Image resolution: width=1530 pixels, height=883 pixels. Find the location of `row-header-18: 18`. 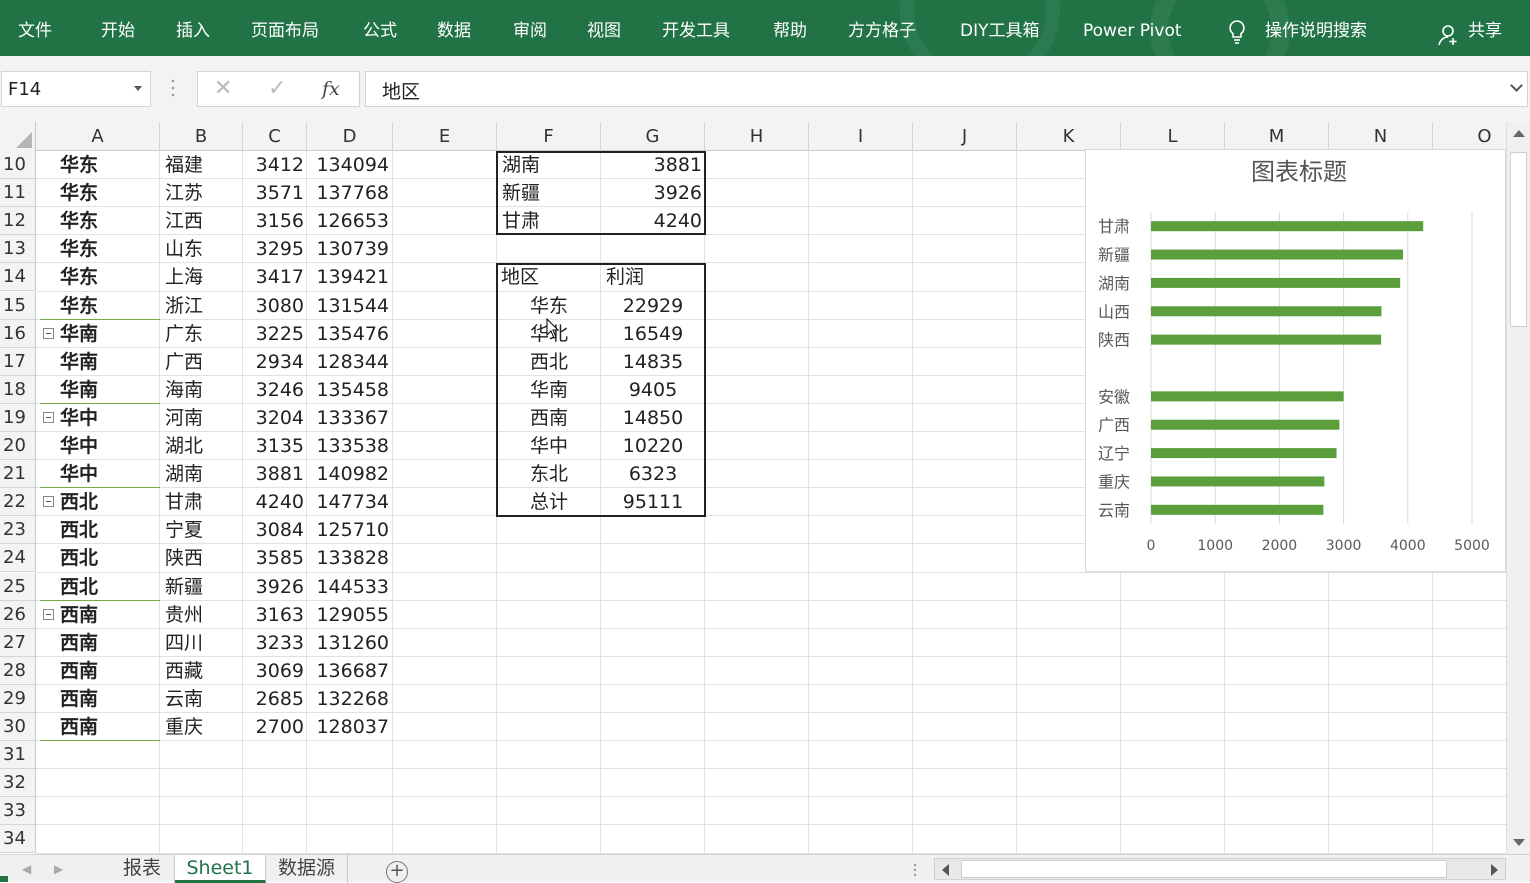

row-header-18: 18 is located at coordinates (18, 389).